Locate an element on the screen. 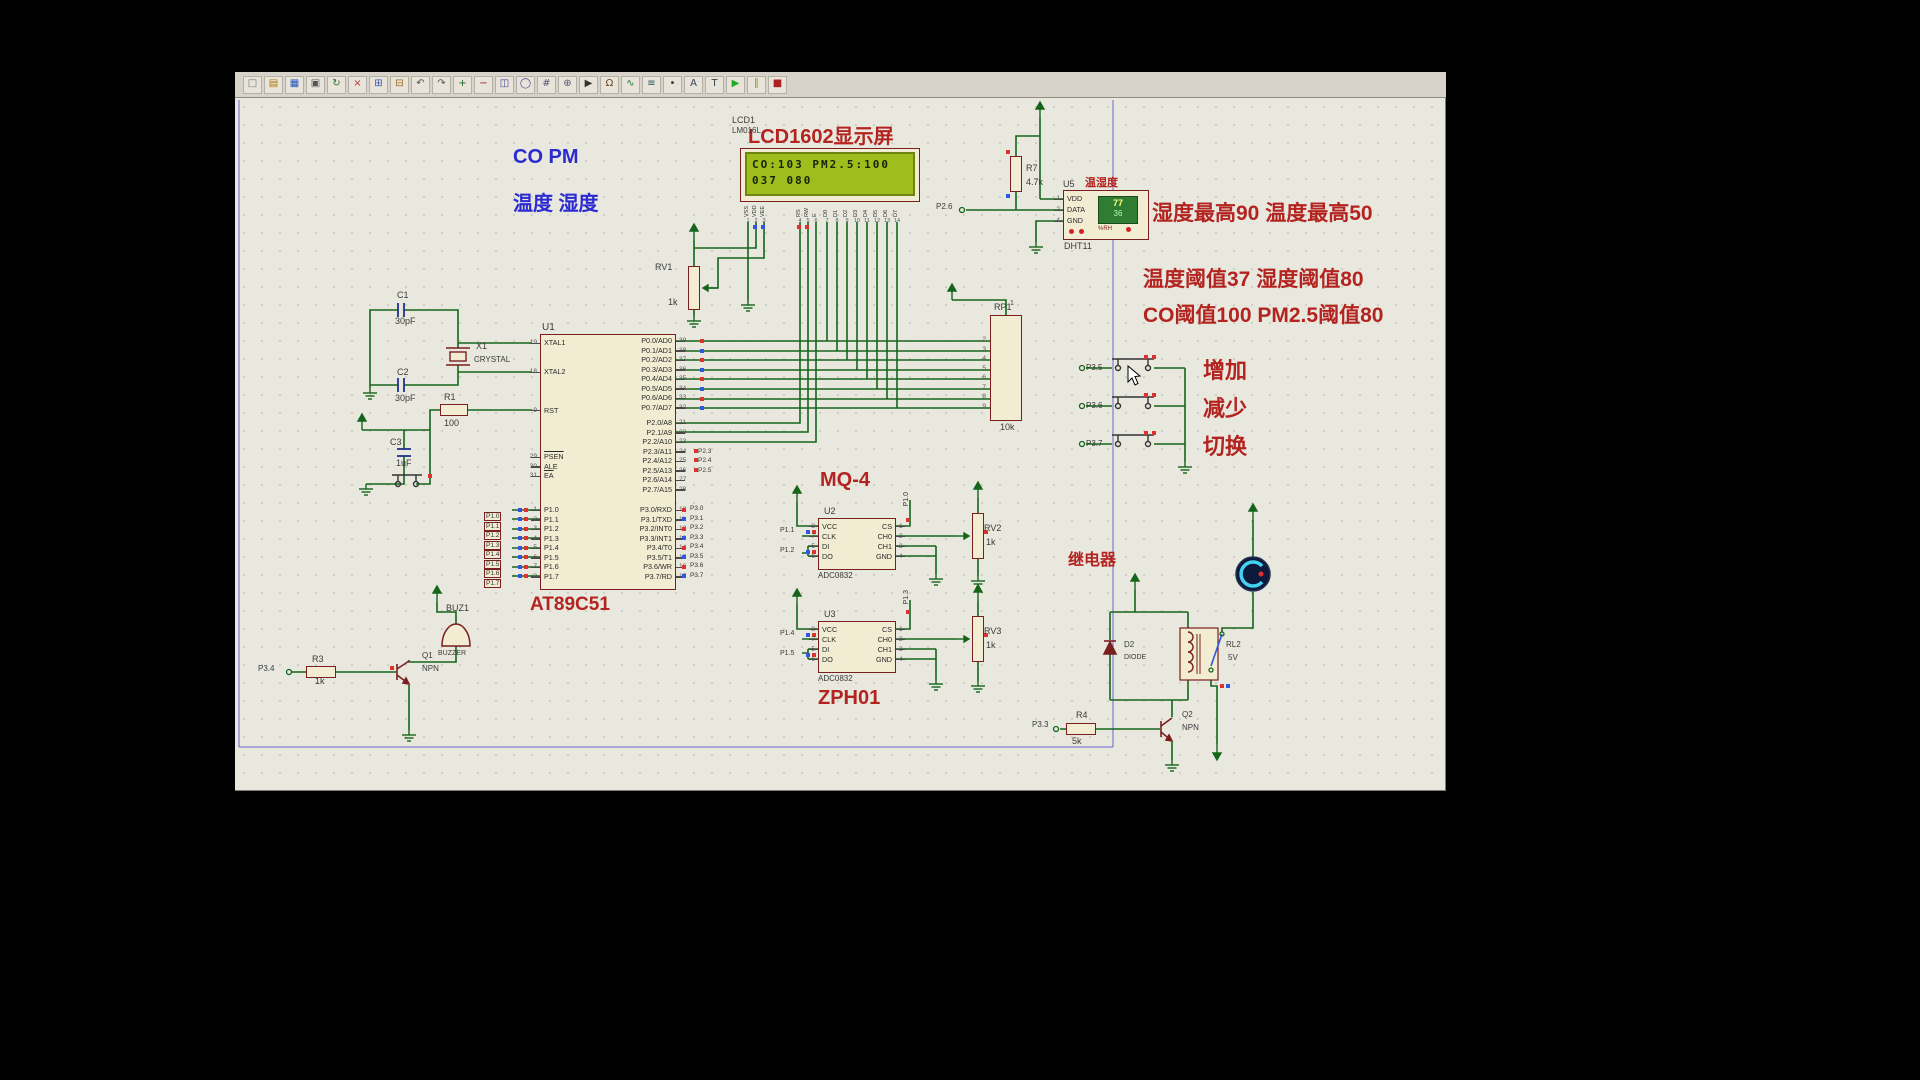 This screenshot has width=1920, height=1080. toolbar-icon-grid: # is located at coordinates (546, 84).